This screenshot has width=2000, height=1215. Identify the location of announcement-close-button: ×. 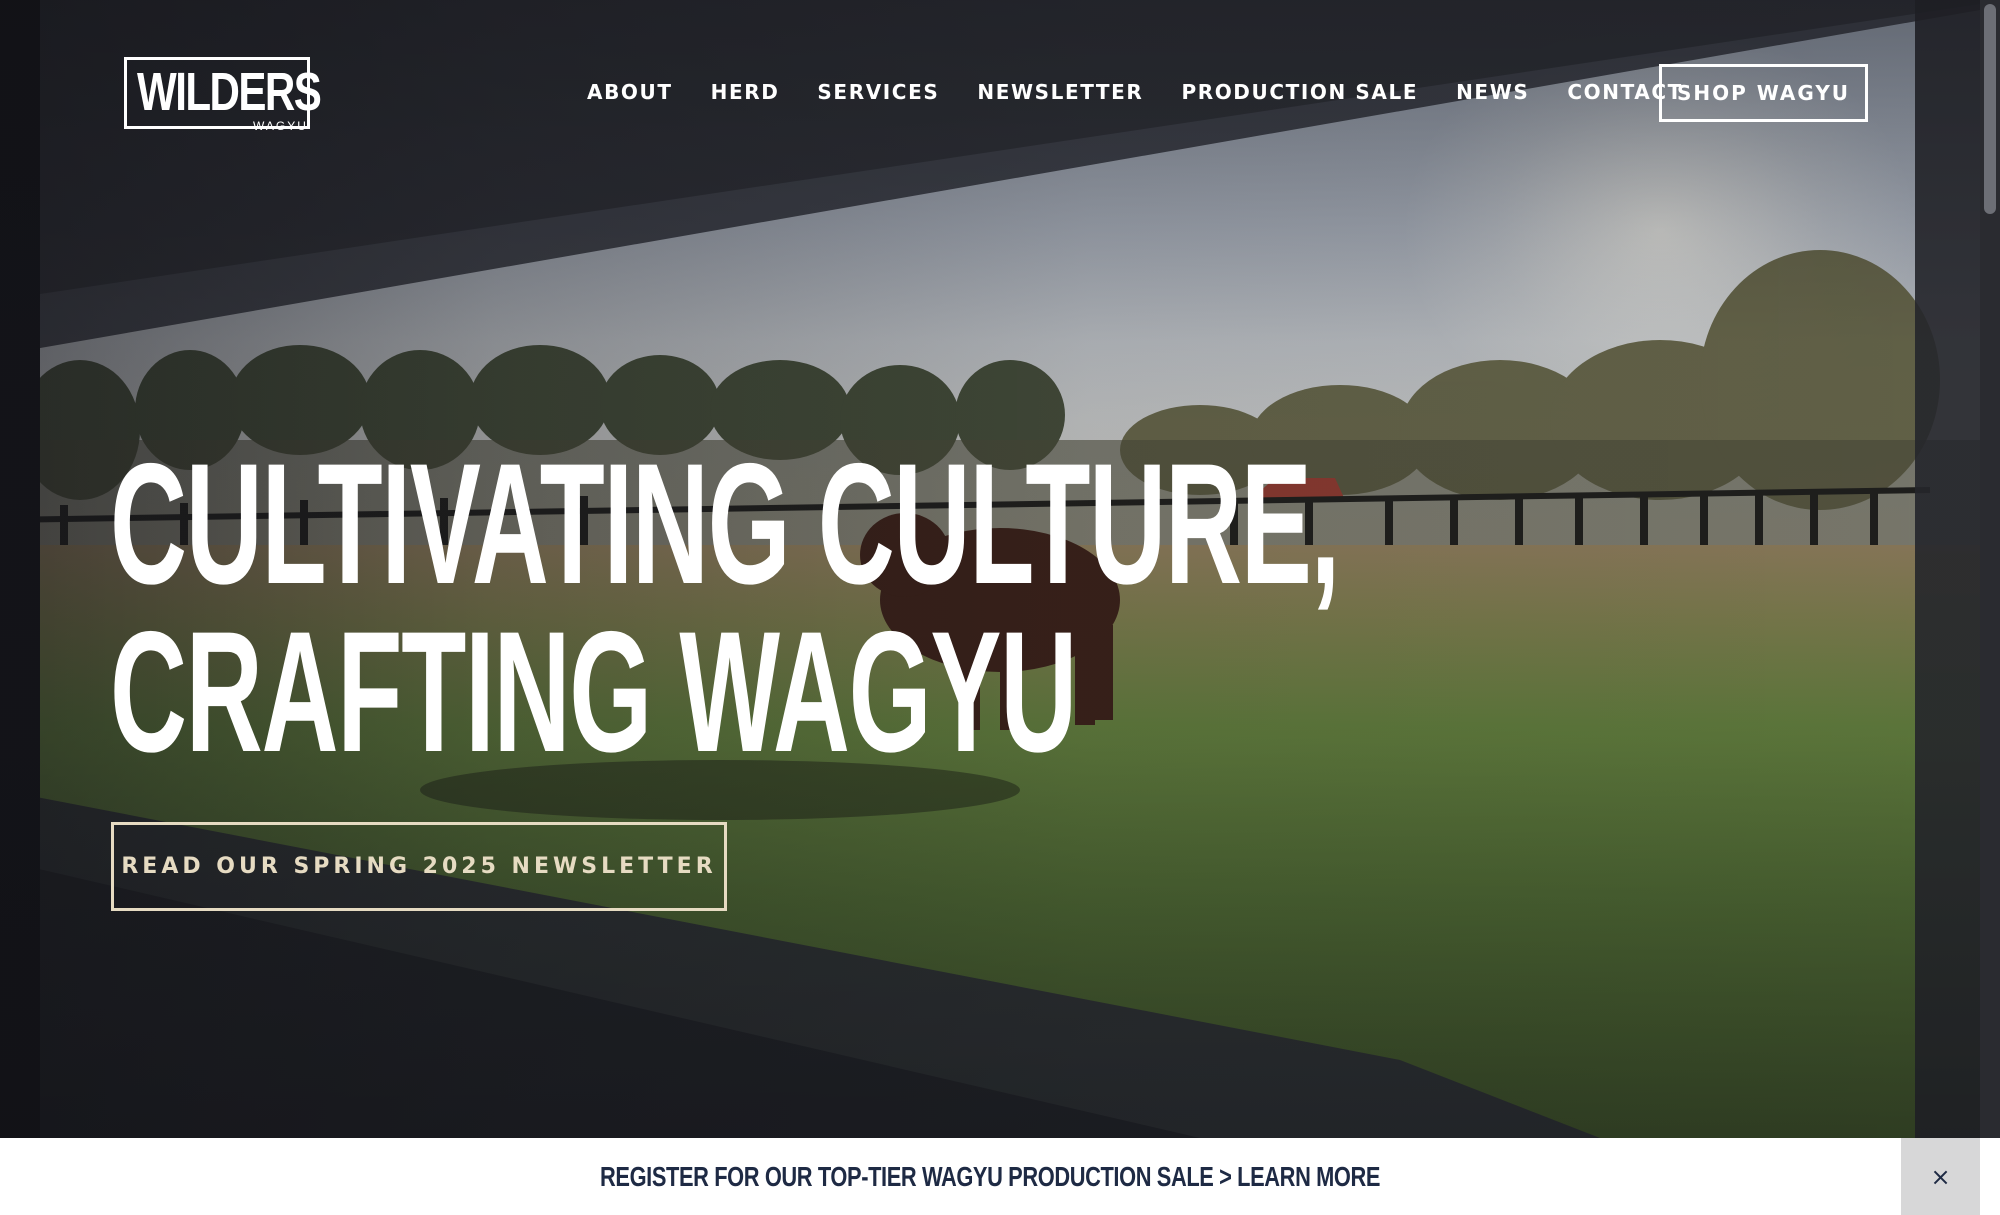
(1940, 1176).